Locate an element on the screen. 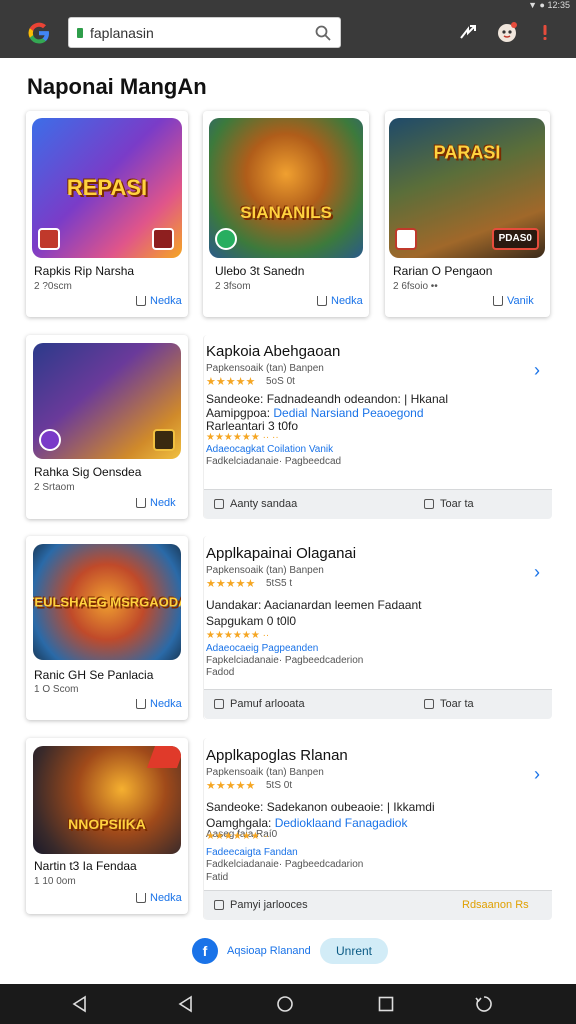  action-right-label: Rdsaanon Rs is located at coordinates (495, 905).